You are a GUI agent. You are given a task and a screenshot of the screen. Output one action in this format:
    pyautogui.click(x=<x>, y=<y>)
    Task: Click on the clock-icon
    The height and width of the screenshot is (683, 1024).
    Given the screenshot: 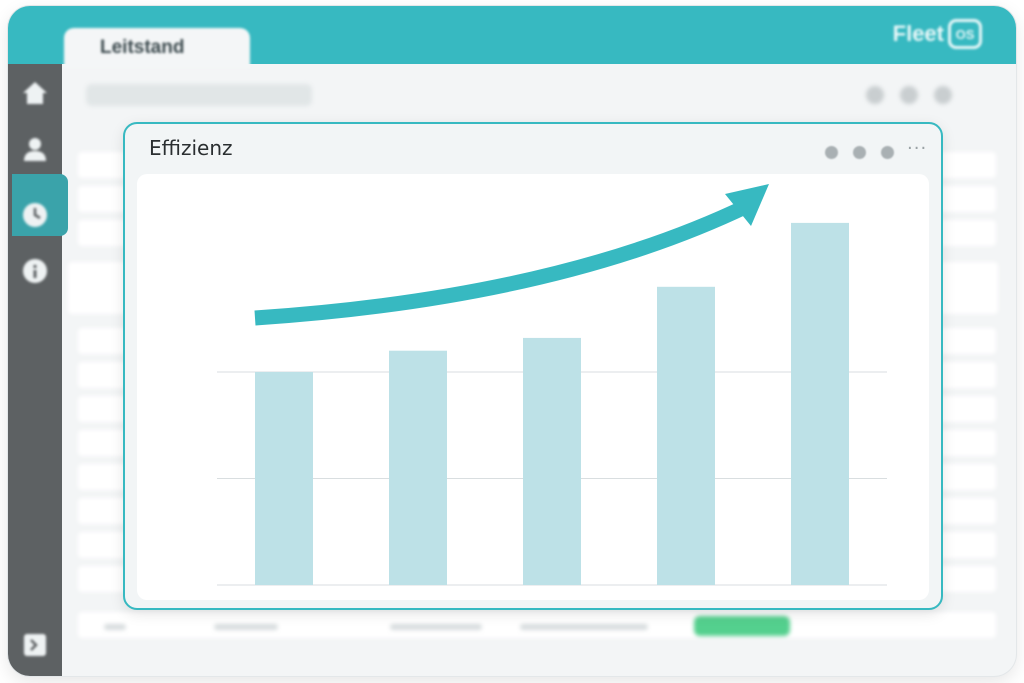 What is the action you would take?
    pyautogui.click(x=35, y=215)
    